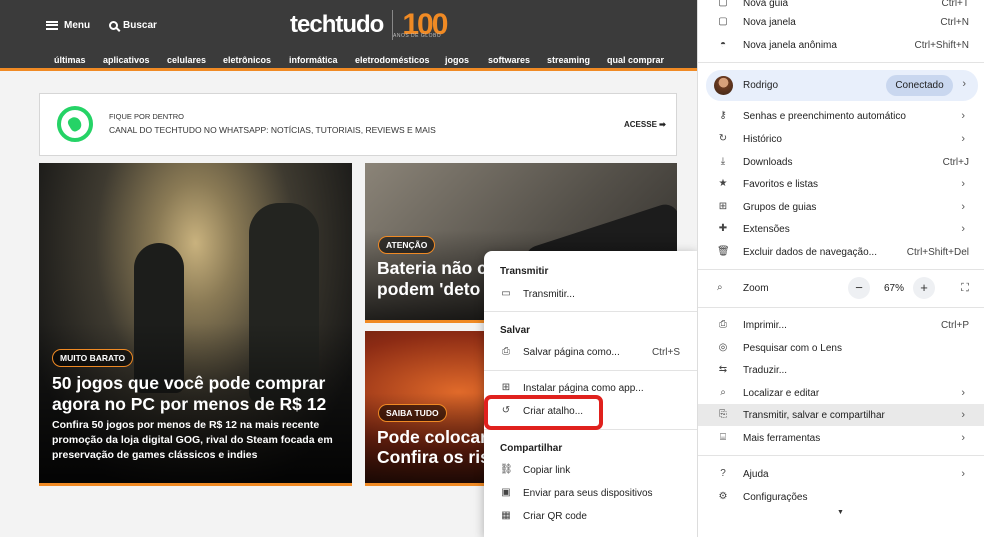 The width and height of the screenshot is (984, 537). What do you see at coordinates (841, 497) in the screenshot?
I see `menu-item-settings: ⚙ Configurações` at bounding box center [841, 497].